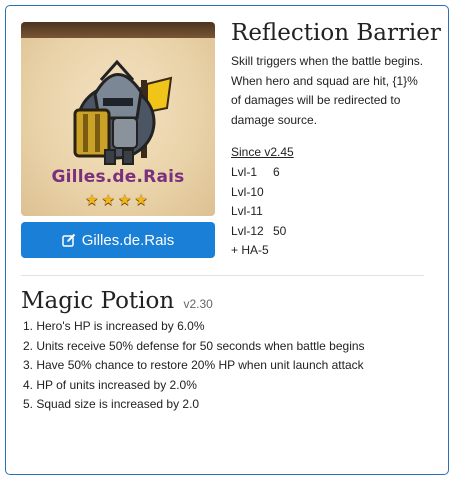 The width and height of the screenshot is (456, 483). I want to click on skill-level-row: Lvl-10, so click(258, 193).